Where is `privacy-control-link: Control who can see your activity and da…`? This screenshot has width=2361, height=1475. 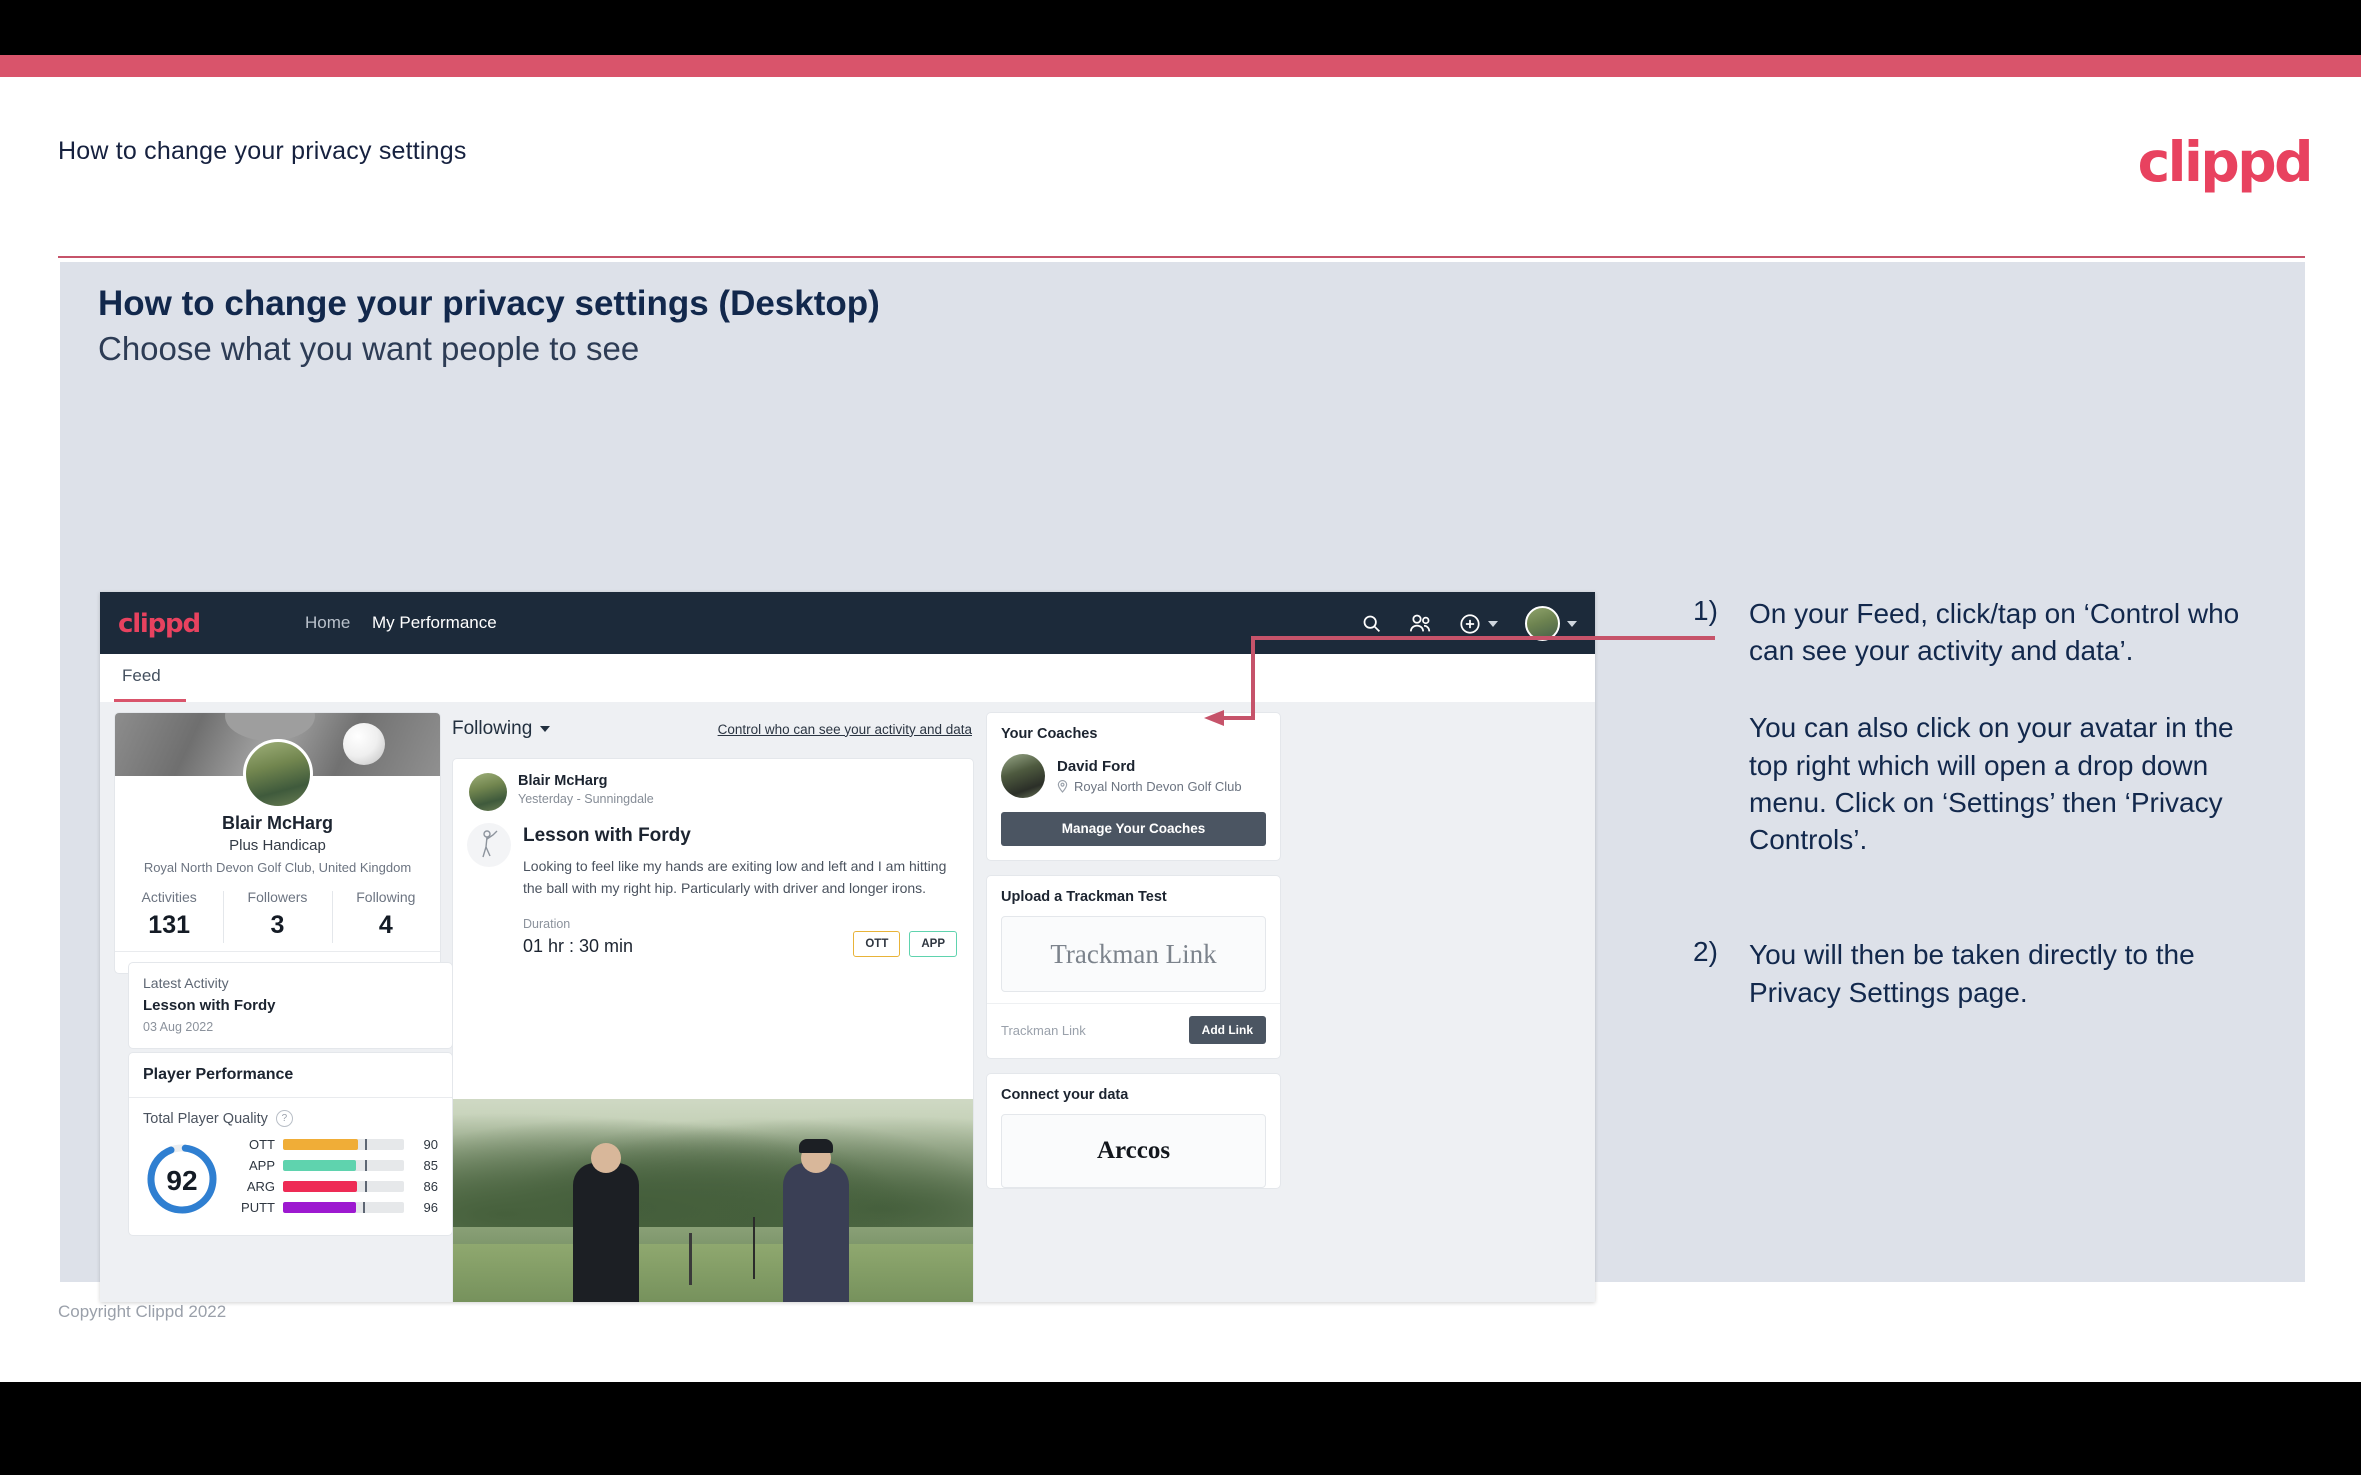 privacy-control-link: Control who can see your activity and da… is located at coordinates (845, 729).